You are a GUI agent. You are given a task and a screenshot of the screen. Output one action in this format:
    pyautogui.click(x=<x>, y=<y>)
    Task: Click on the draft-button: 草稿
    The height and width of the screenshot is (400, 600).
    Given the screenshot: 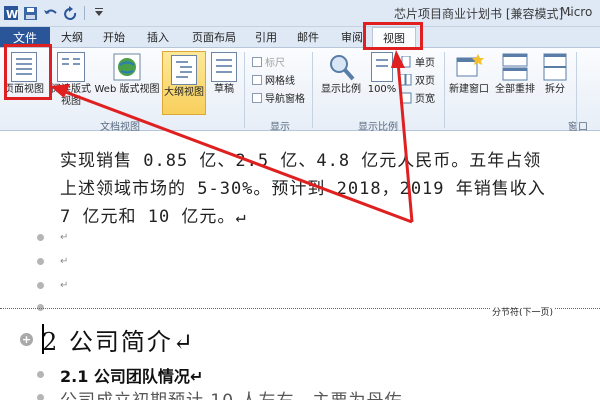 What is the action you would take?
    pyautogui.click(x=224, y=74)
    